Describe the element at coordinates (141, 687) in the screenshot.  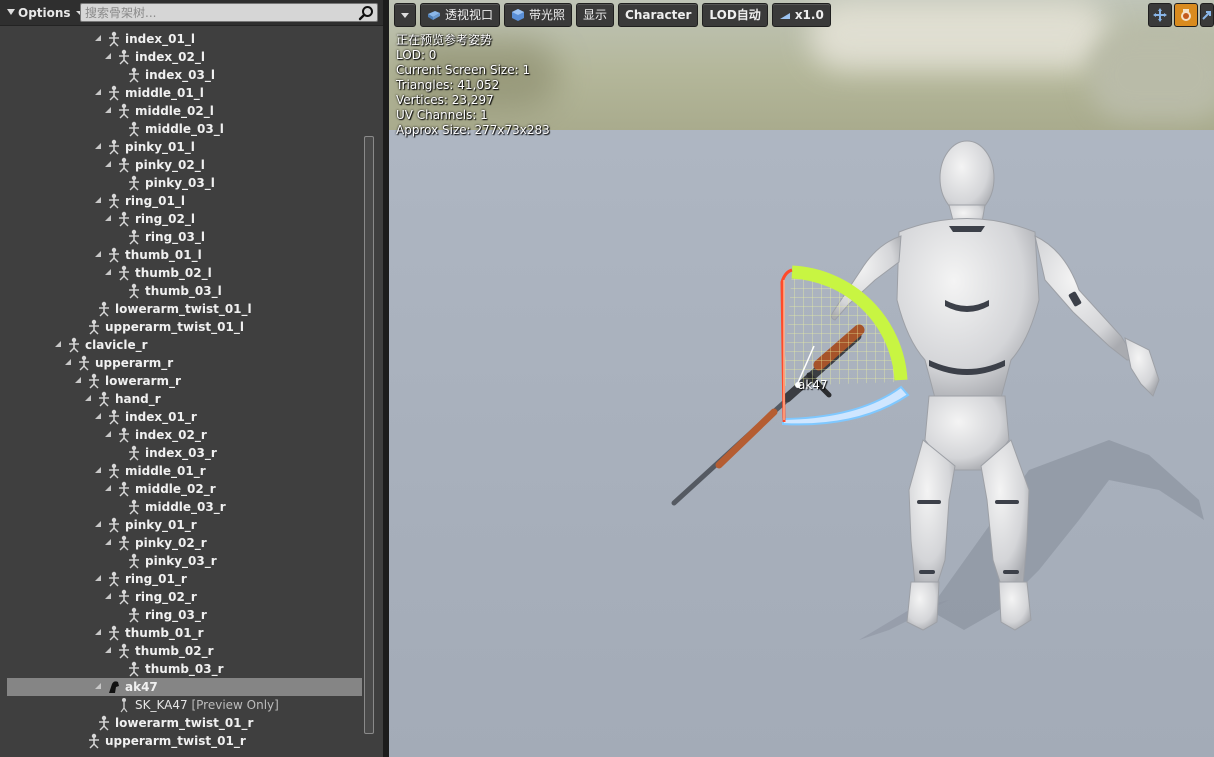
I see `bone-name: ak47` at that location.